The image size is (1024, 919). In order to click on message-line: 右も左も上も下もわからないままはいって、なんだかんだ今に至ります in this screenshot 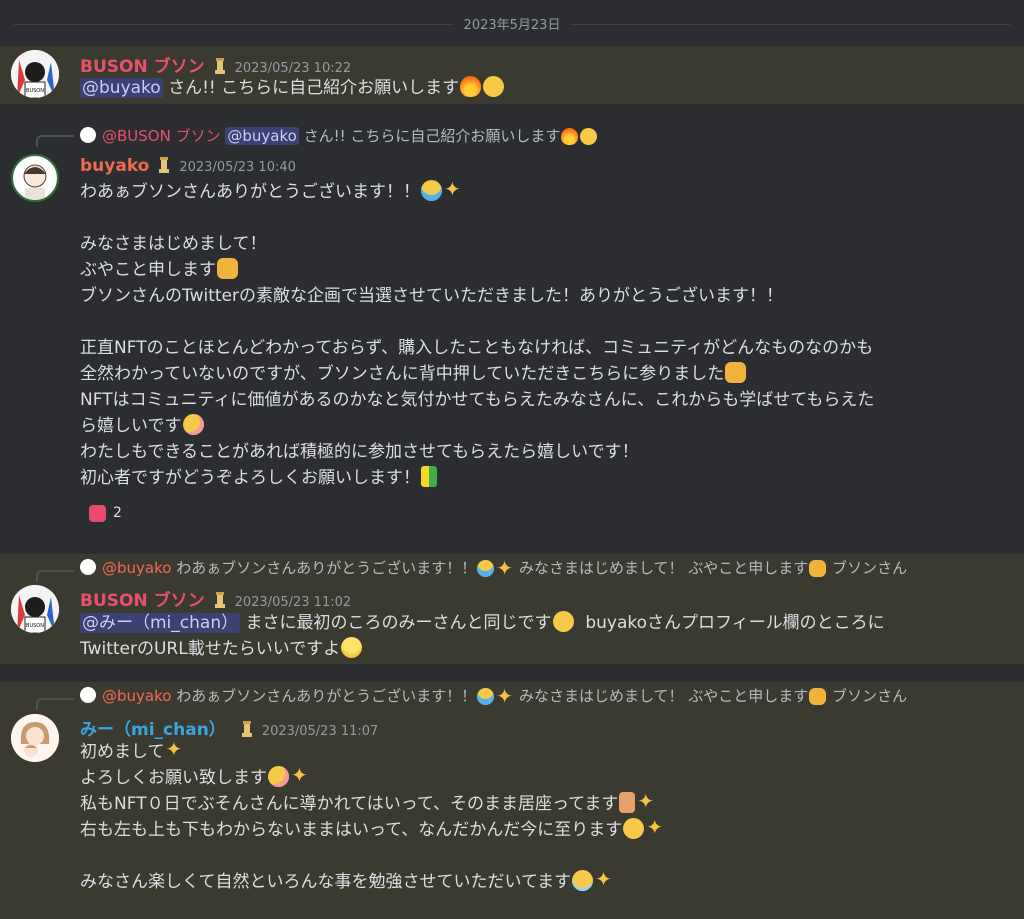, I will do `click(351, 830)`.